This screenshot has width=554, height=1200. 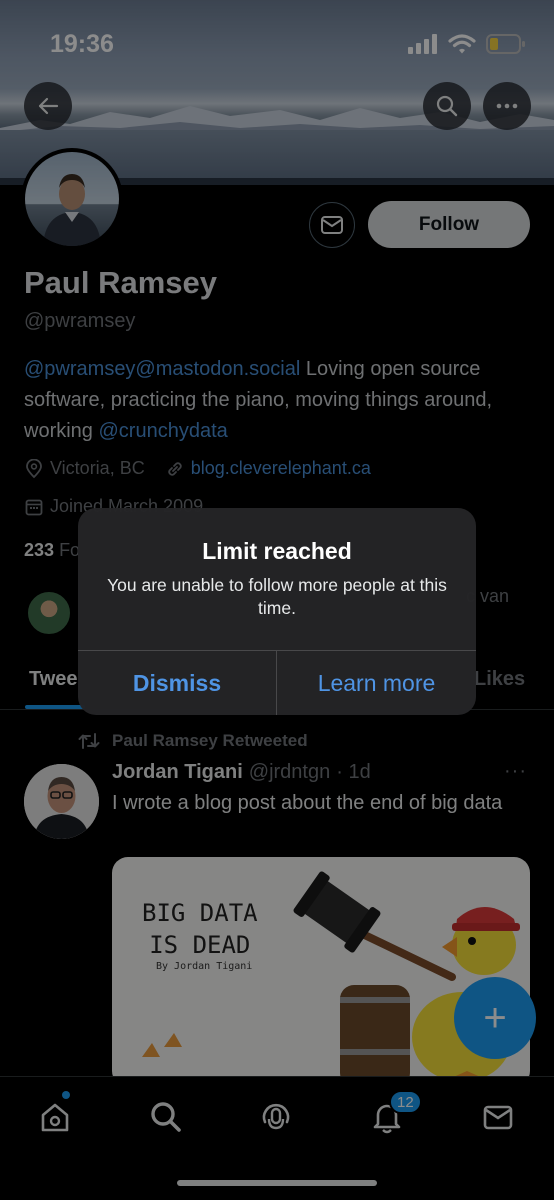 What do you see at coordinates (376, 683) in the screenshot?
I see `learn-more-button: Learn more` at bounding box center [376, 683].